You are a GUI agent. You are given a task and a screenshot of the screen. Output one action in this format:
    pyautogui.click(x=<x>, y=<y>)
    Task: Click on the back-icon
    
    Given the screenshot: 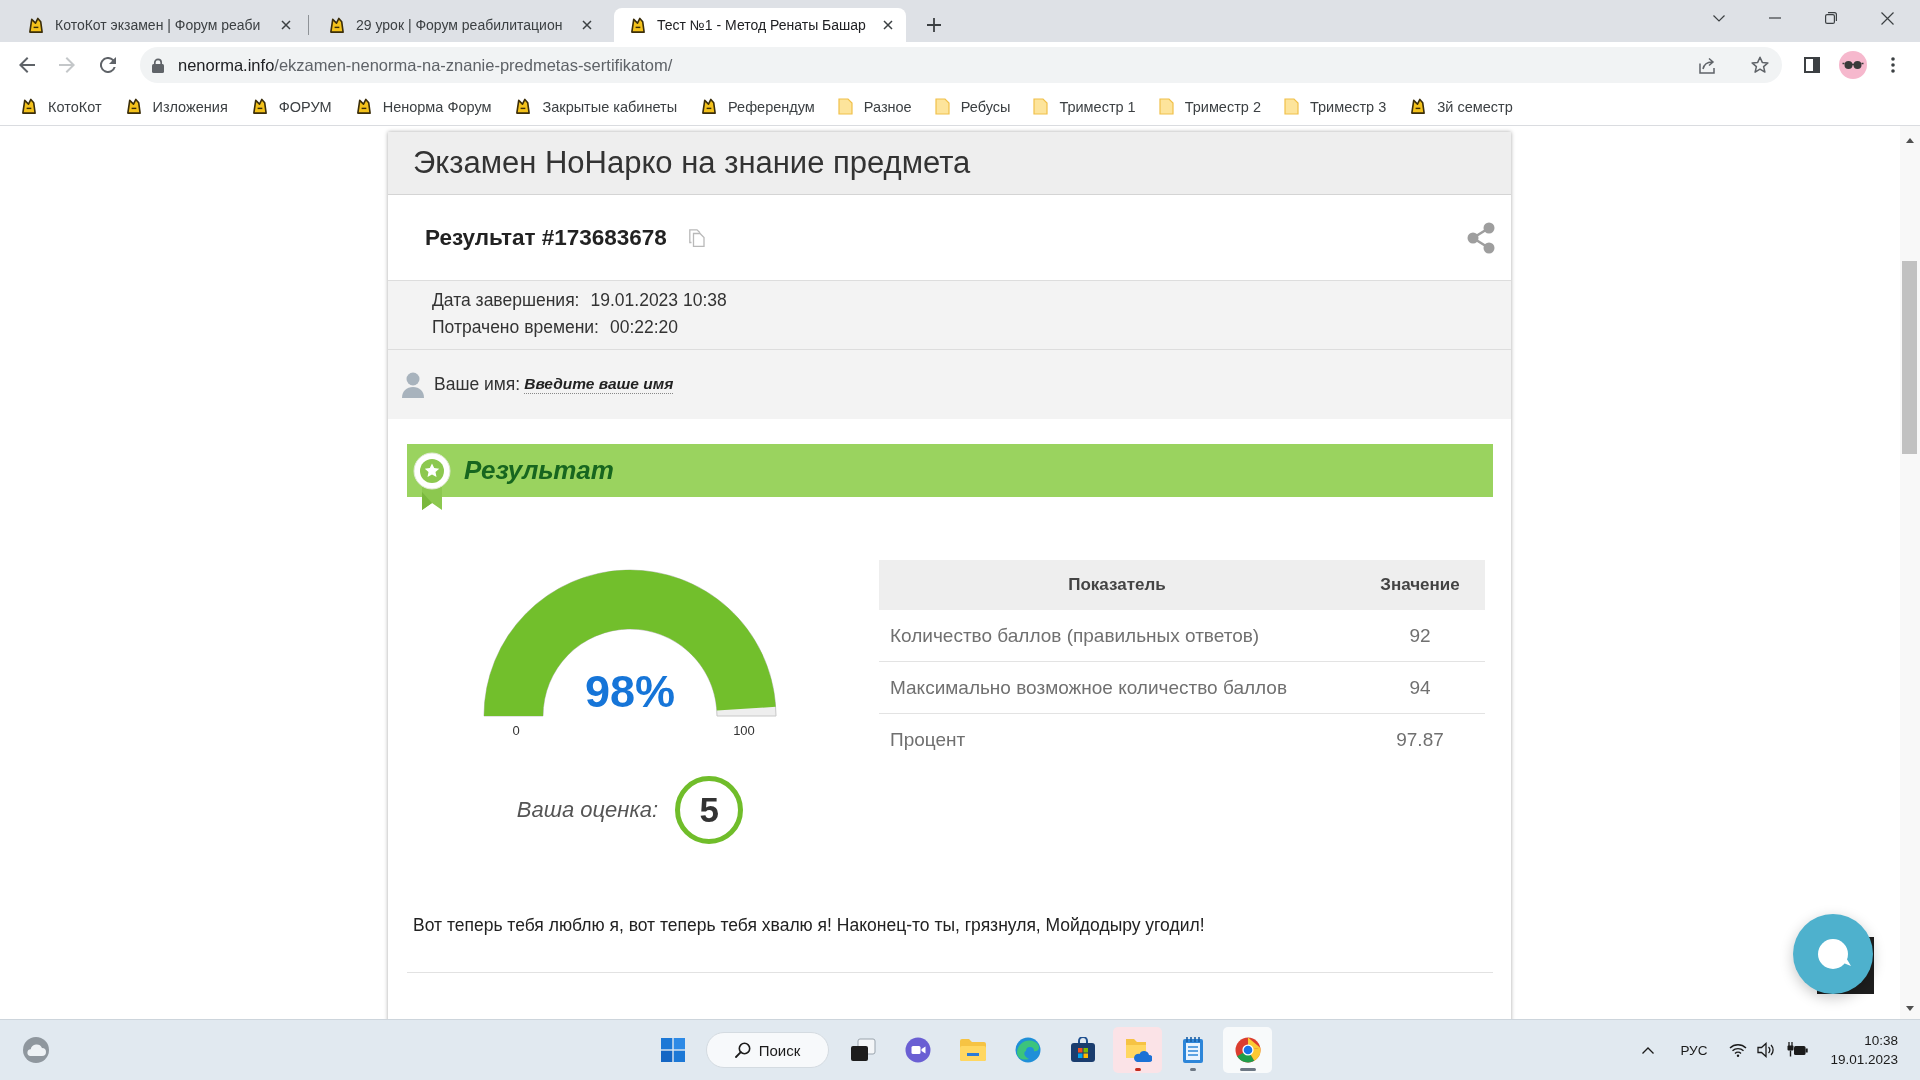 What is the action you would take?
    pyautogui.click(x=27, y=65)
    